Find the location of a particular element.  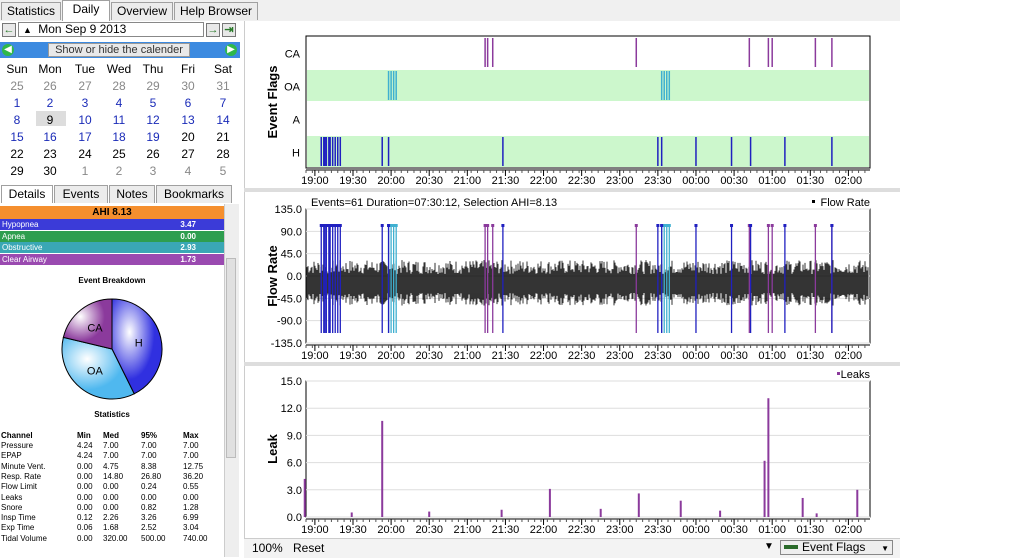

tab-bookmarks: Bookmarks is located at coordinates (194, 194).